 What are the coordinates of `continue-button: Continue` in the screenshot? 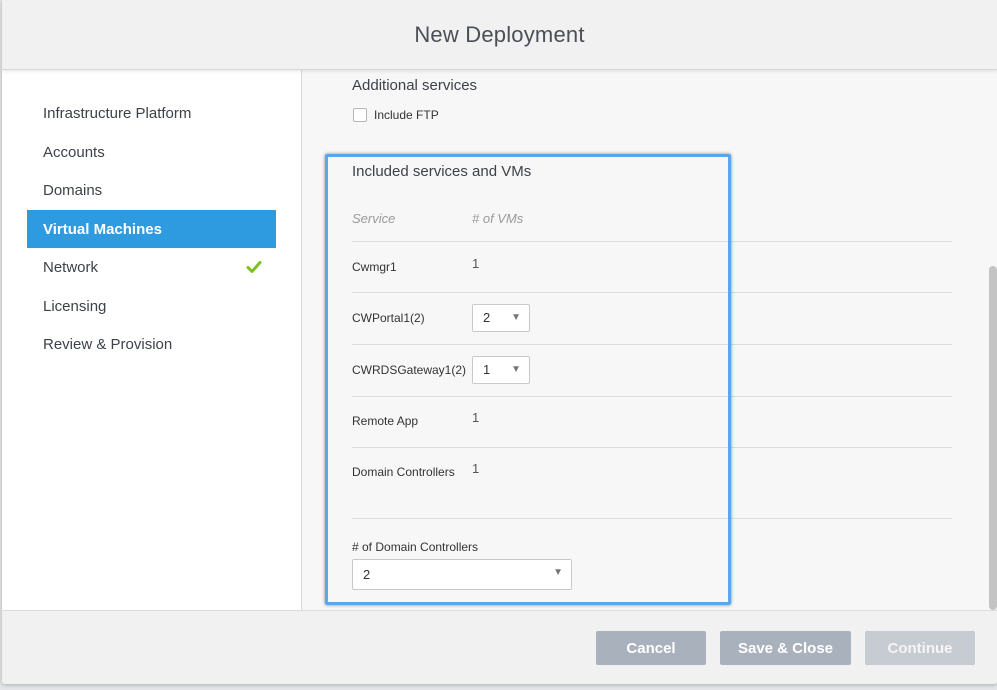 It's located at (920, 648).